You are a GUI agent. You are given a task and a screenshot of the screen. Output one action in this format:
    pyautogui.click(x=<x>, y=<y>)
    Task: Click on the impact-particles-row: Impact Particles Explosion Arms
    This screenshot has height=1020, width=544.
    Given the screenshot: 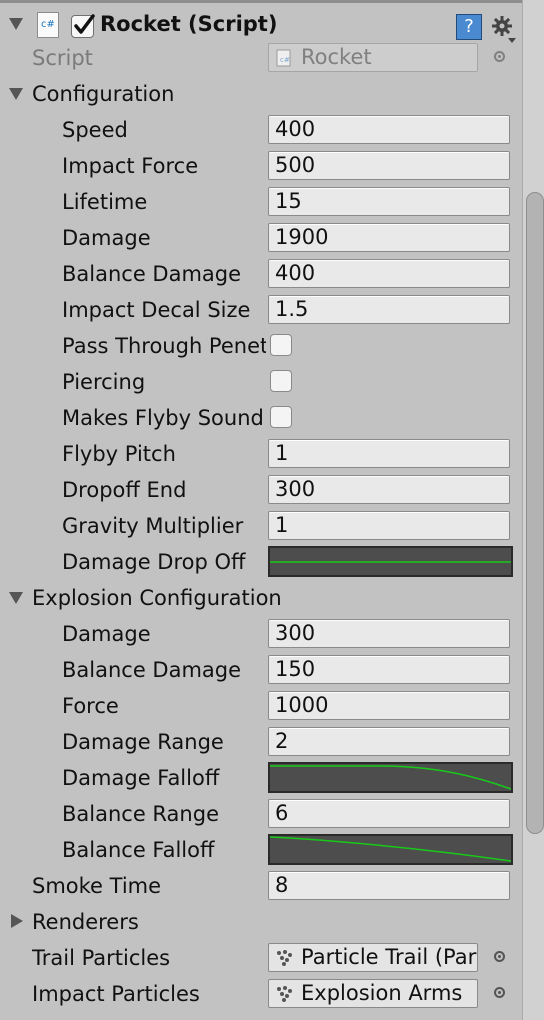 What is the action you would take?
    pyautogui.click(x=261, y=994)
    